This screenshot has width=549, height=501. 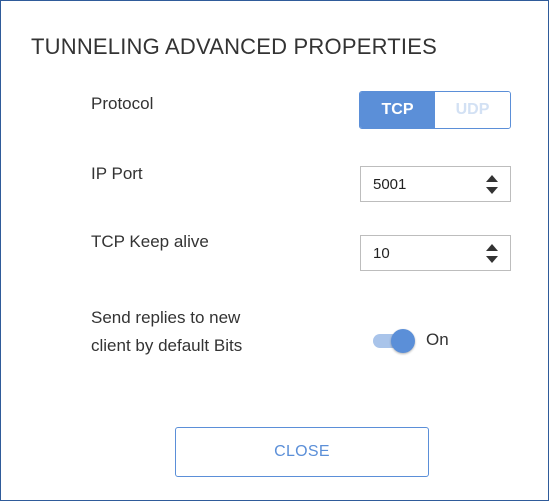 What do you see at coordinates (122, 103) in the screenshot?
I see `protocol-label: Protocol` at bounding box center [122, 103].